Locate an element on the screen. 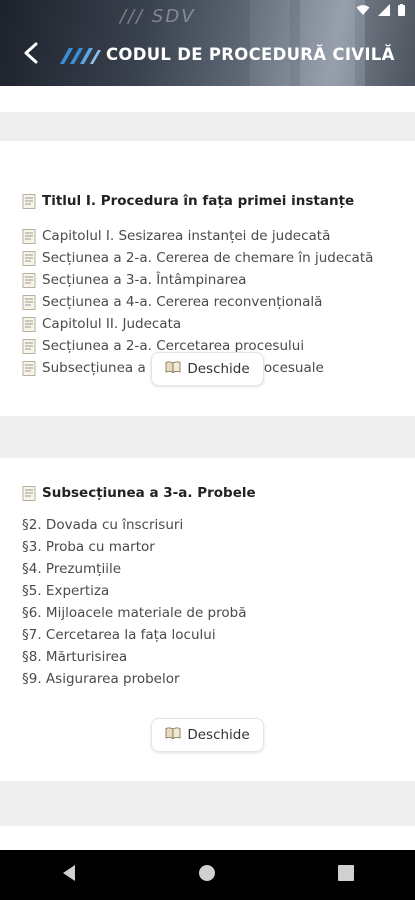  list-item: §5. Expertiza is located at coordinates (65, 591).